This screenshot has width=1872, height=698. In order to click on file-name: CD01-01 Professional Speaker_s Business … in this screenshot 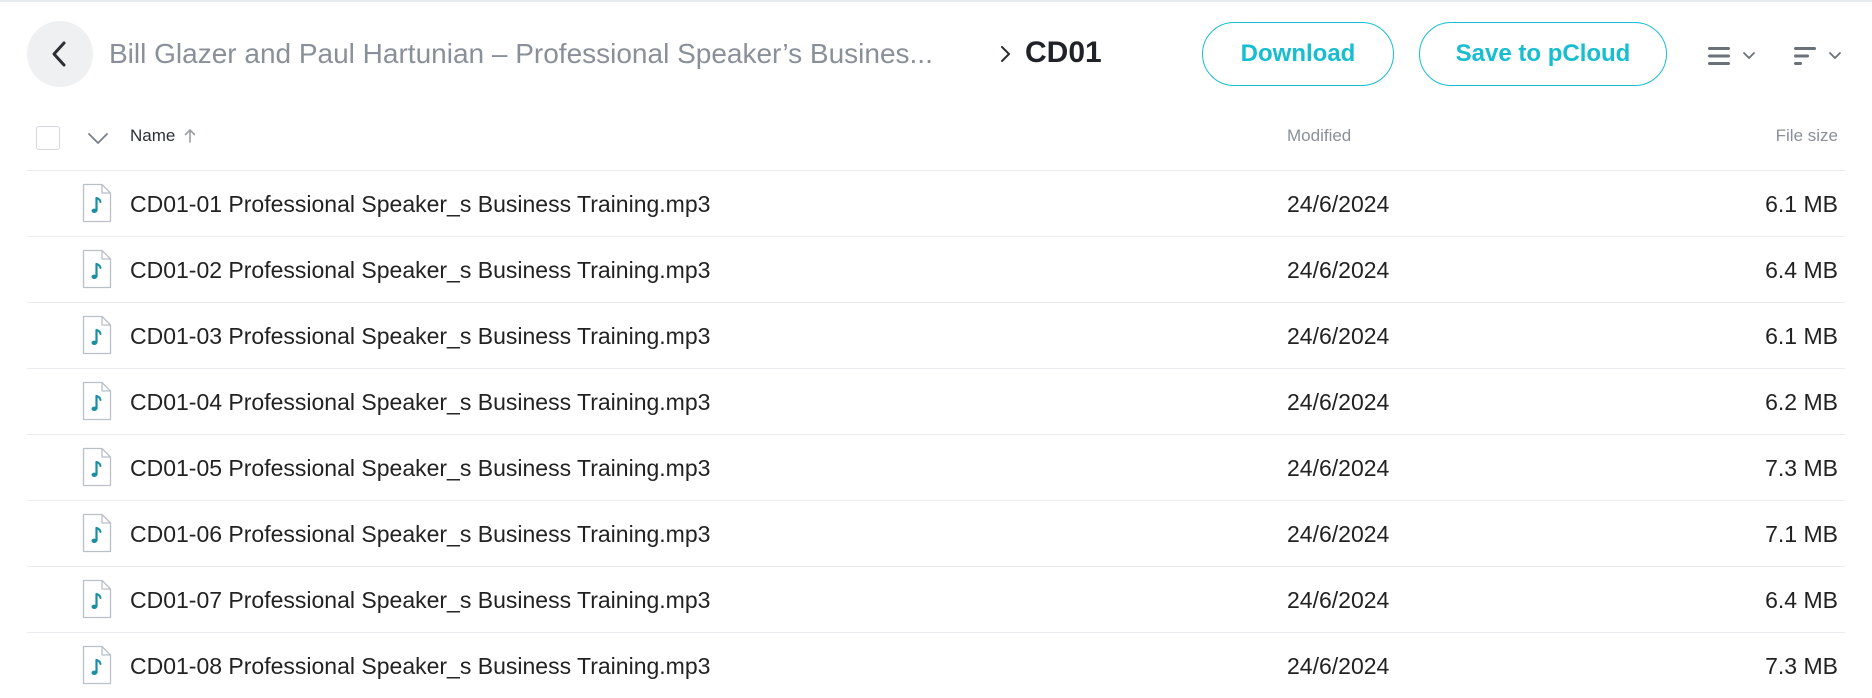, I will do `click(420, 204)`.